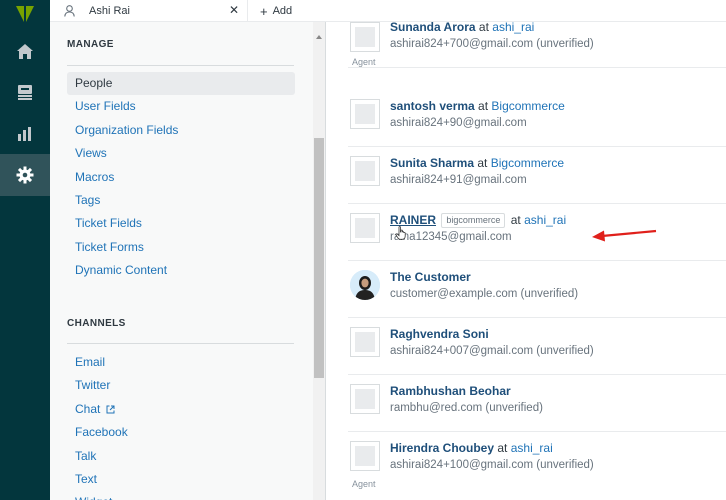 Image resolution: width=726 pixels, height=500 pixels. What do you see at coordinates (492, 351) in the screenshot?
I see `user-email: ashirai824+007@gmail.com (unverified)` at bounding box center [492, 351].